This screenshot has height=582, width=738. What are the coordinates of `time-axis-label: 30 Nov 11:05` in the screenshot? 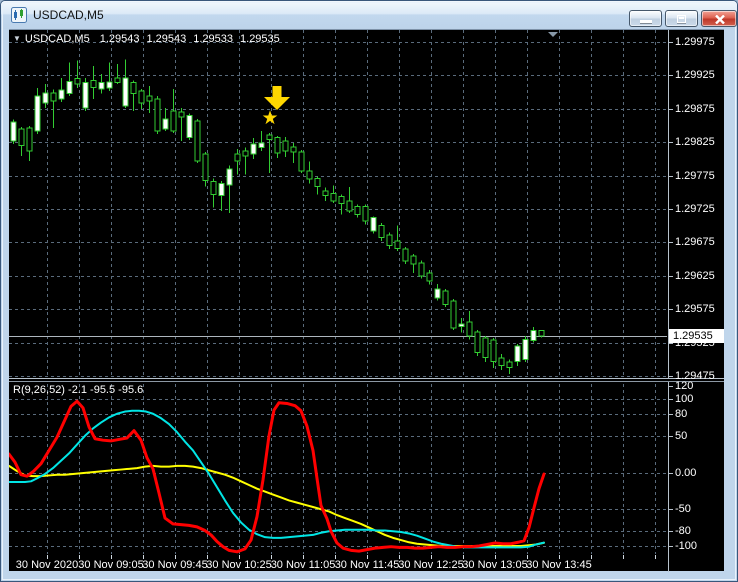 It's located at (303, 565).